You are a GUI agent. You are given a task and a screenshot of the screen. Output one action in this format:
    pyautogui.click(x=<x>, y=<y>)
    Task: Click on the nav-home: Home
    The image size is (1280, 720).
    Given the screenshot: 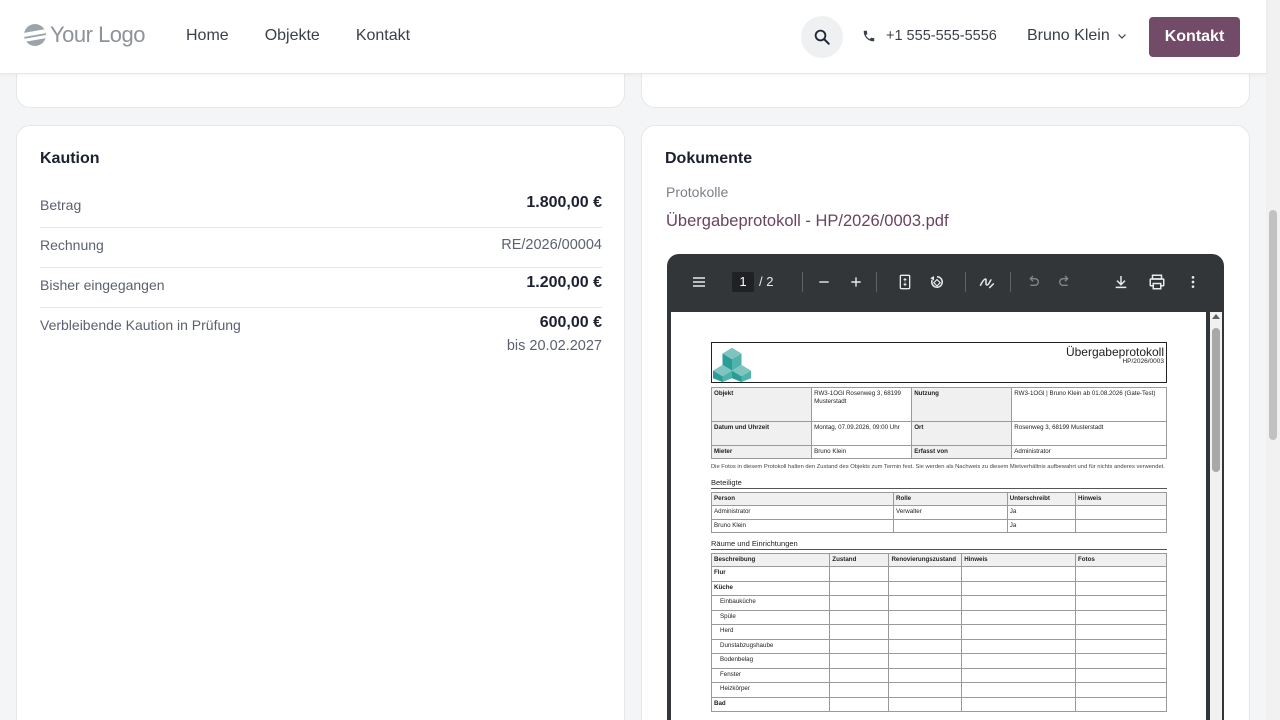 What is the action you would take?
    pyautogui.click(x=207, y=36)
    